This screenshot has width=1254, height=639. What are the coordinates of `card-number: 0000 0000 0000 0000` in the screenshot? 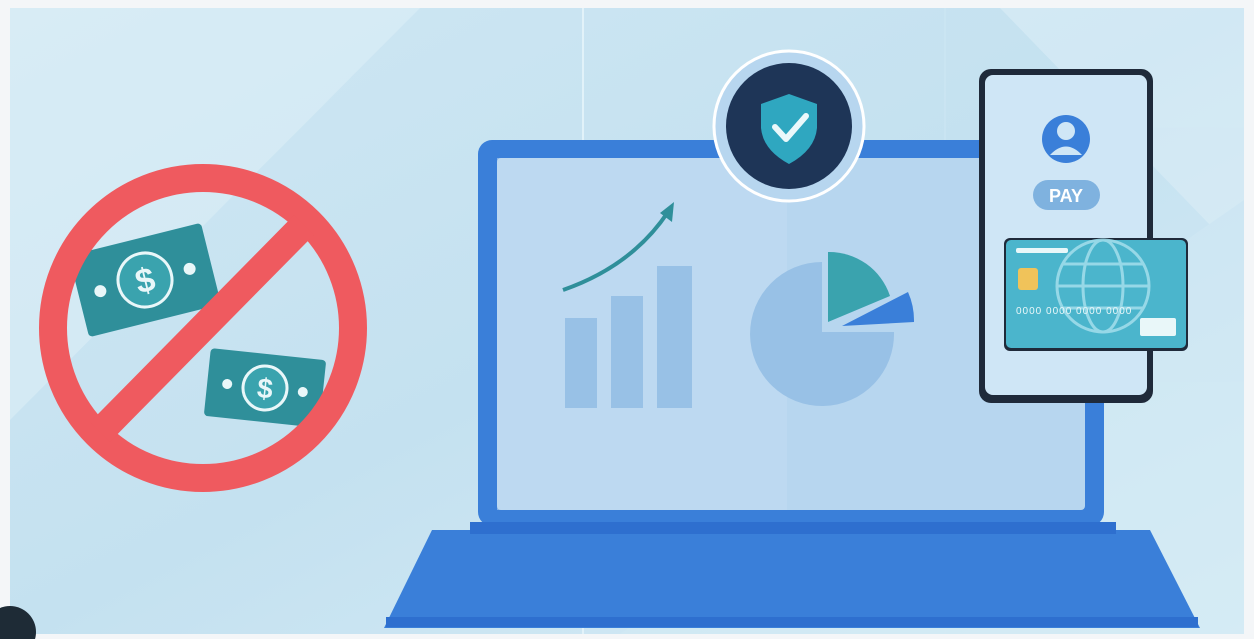 It's located at (1074, 311).